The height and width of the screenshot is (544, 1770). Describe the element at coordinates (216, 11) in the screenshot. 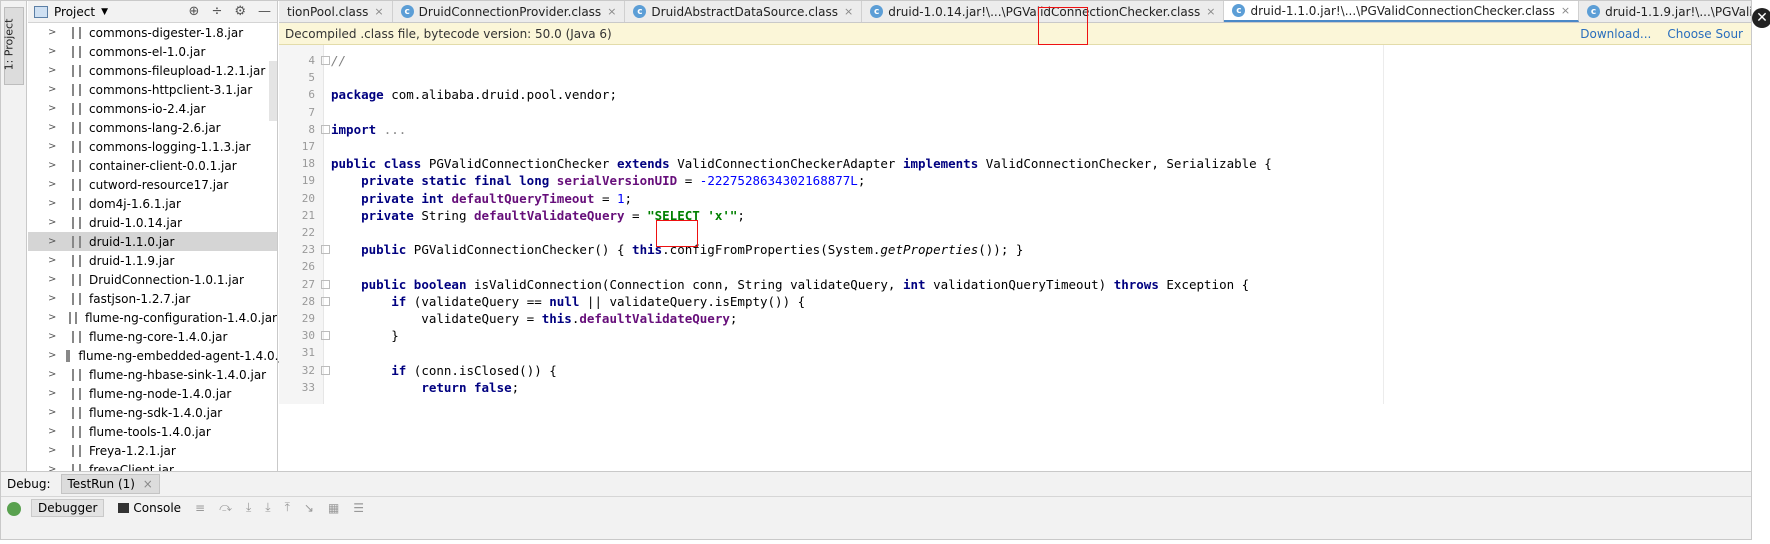

I see `collapse-all-icon: ÷` at that location.